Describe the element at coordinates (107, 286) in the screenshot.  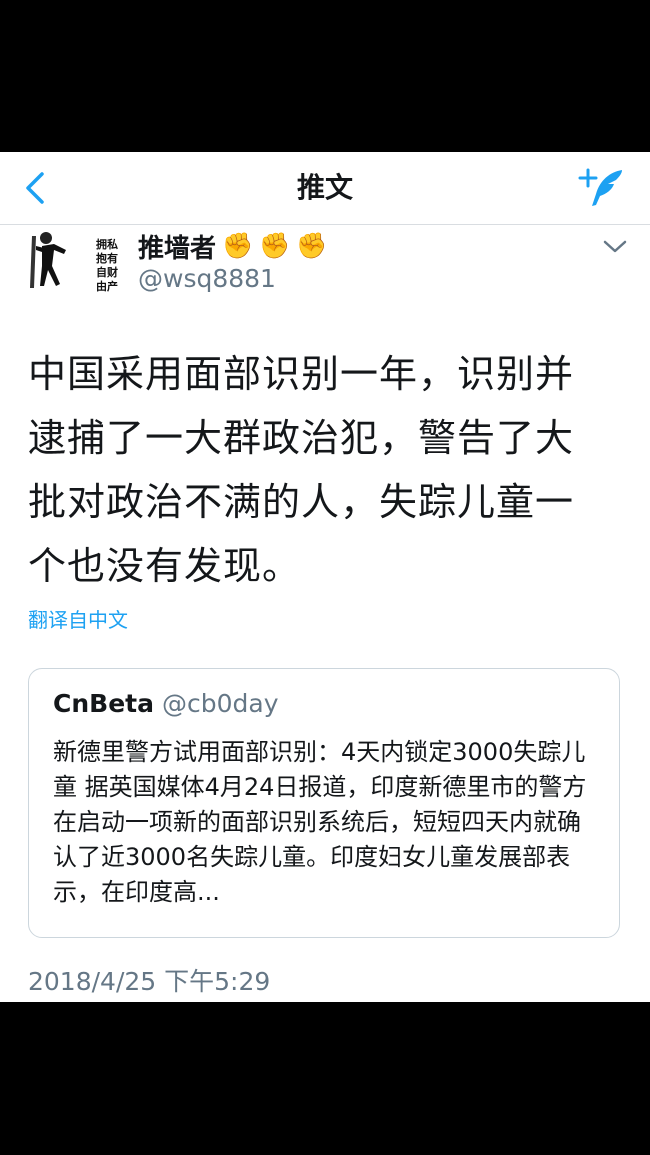
I see `svg-text: 由产` at that location.